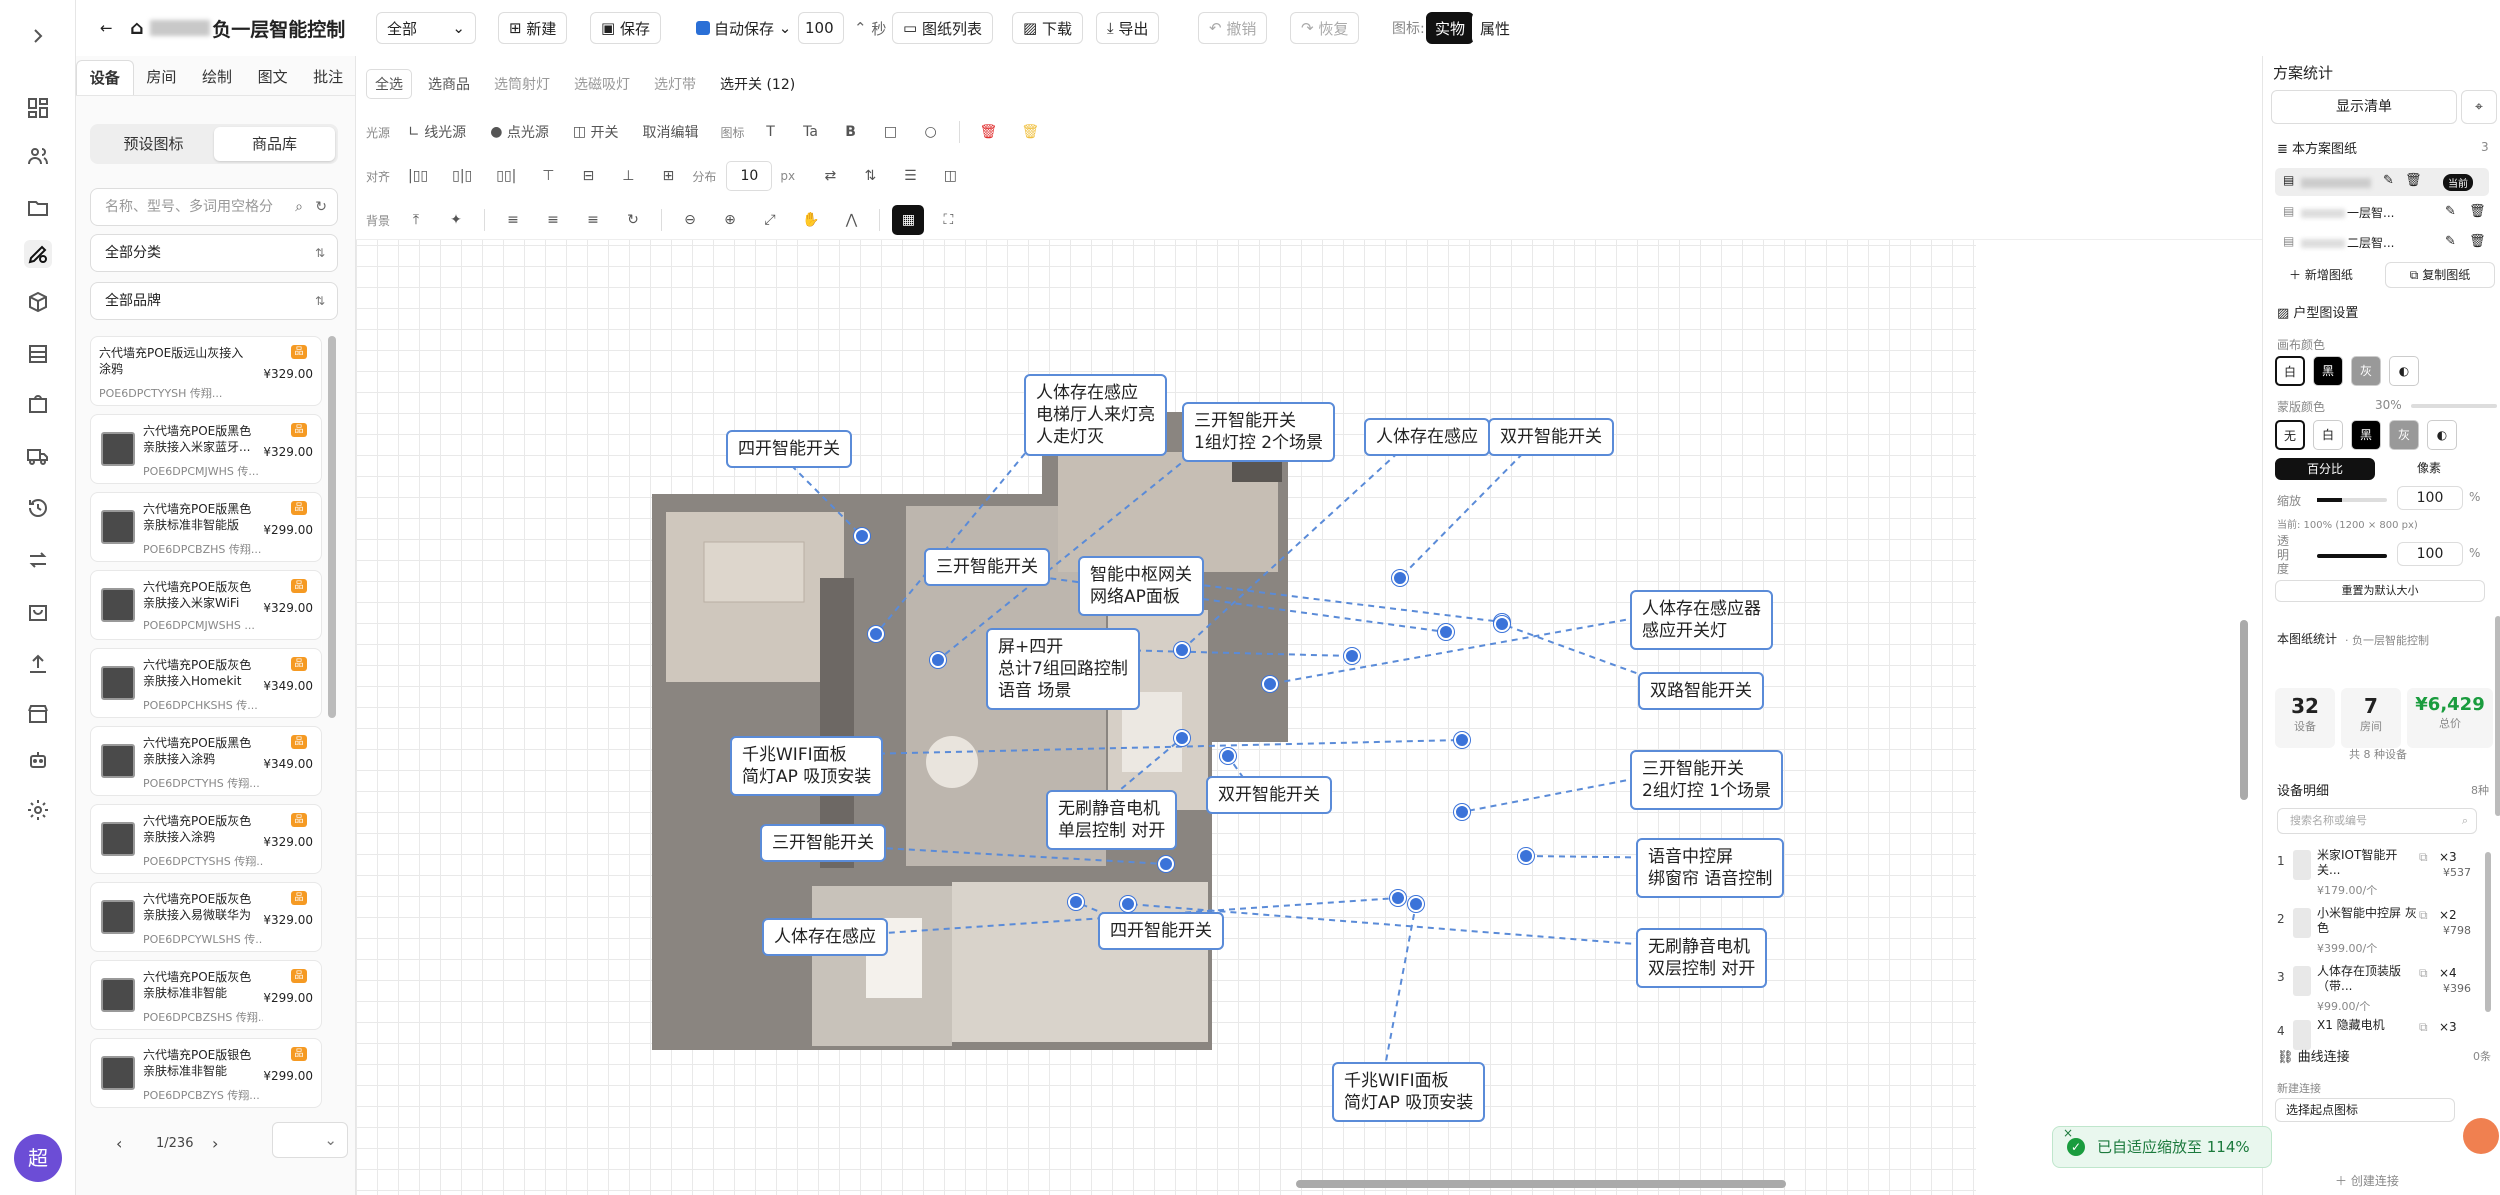 The image size is (2500, 1195). Describe the element at coordinates (2244, 710) in the screenshot. I see `vertical-scrollbar` at that location.